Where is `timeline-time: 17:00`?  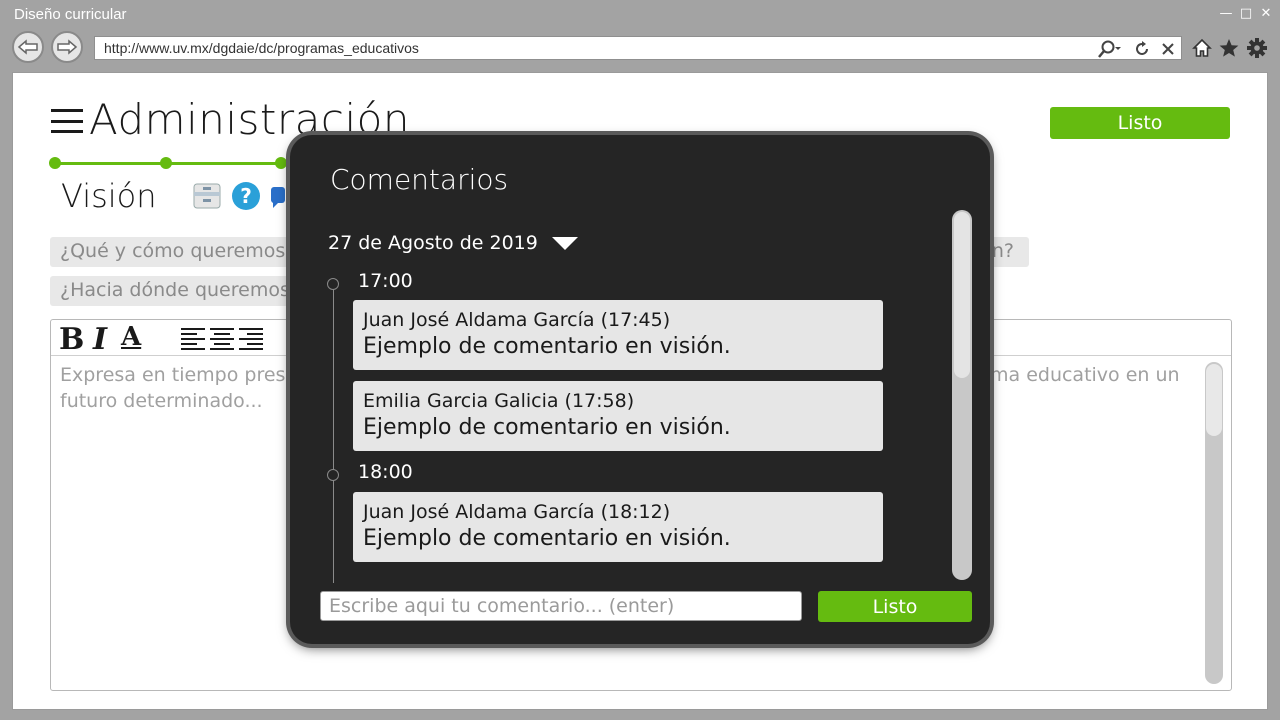
timeline-time: 17:00 is located at coordinates (385, 281).